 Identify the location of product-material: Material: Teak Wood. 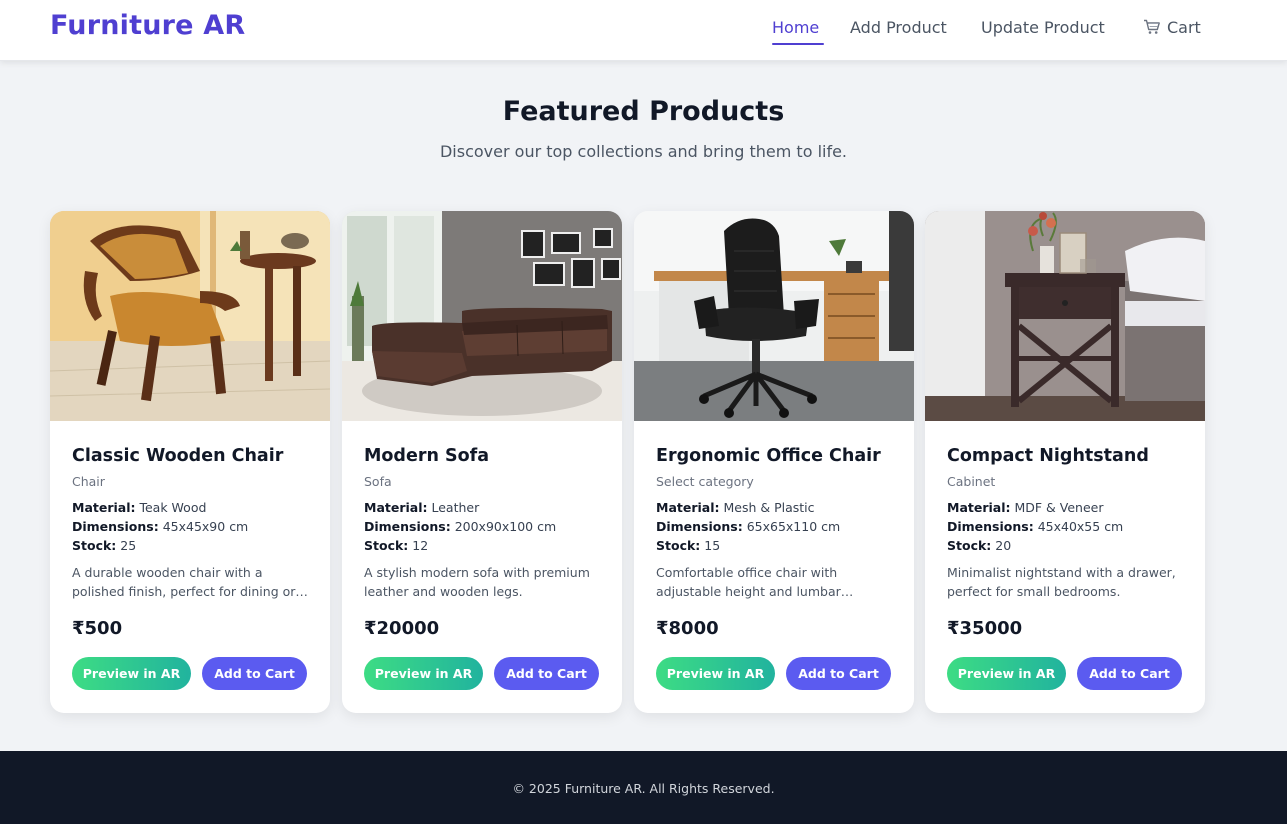
(139, 507).